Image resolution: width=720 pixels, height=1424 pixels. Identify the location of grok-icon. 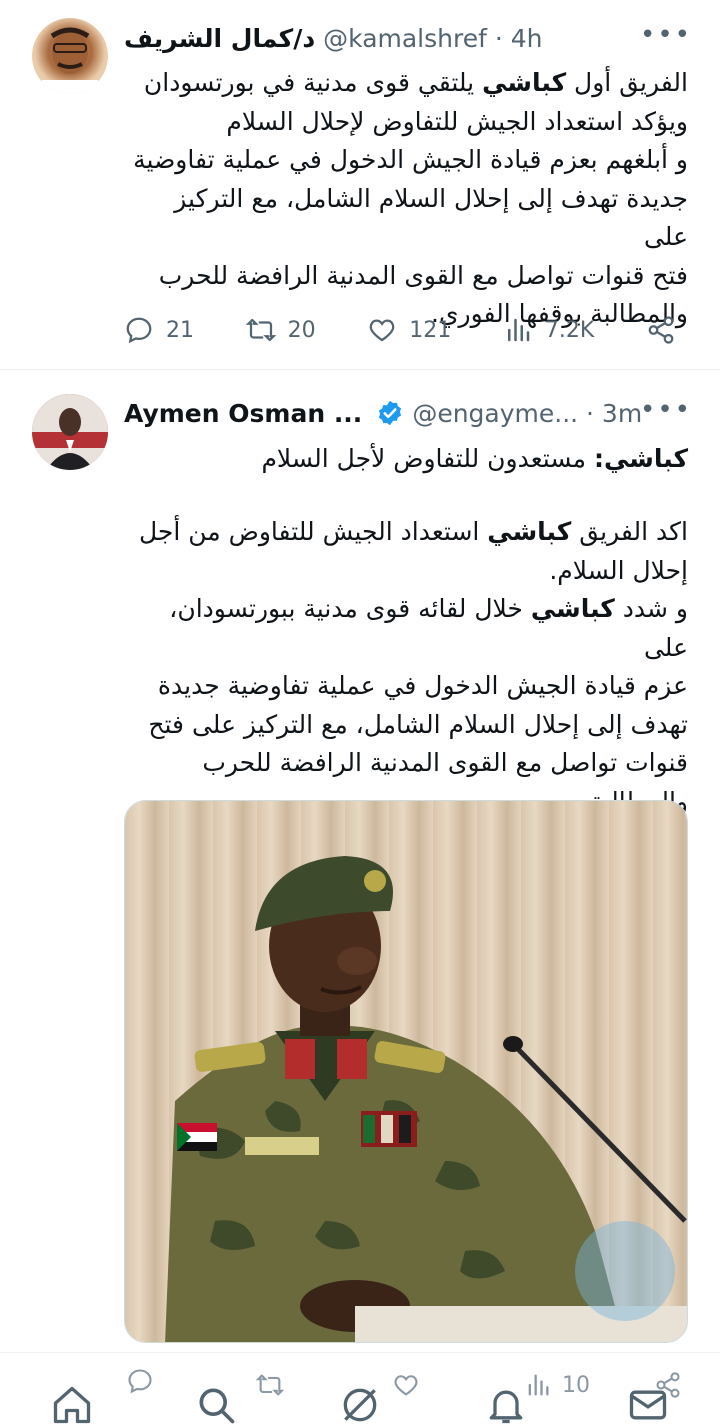
(360, 1405).